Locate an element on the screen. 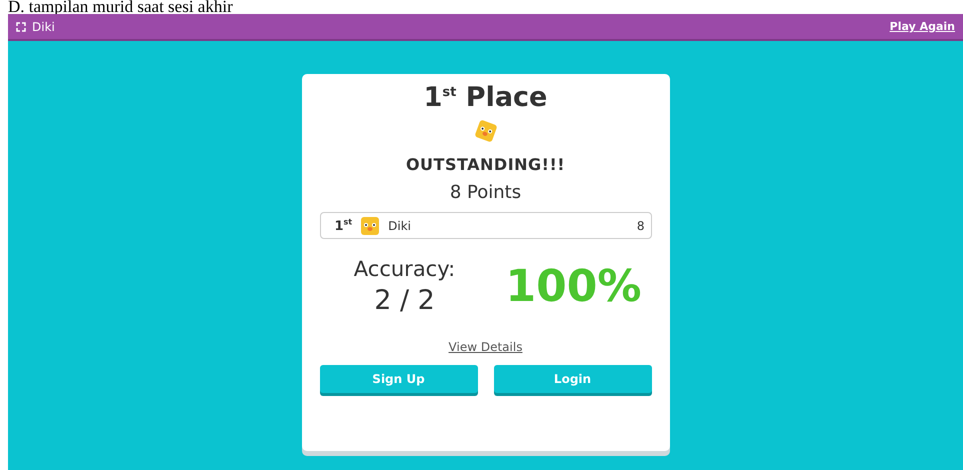  fullscreen-icon is located at coordinates (21, 27).